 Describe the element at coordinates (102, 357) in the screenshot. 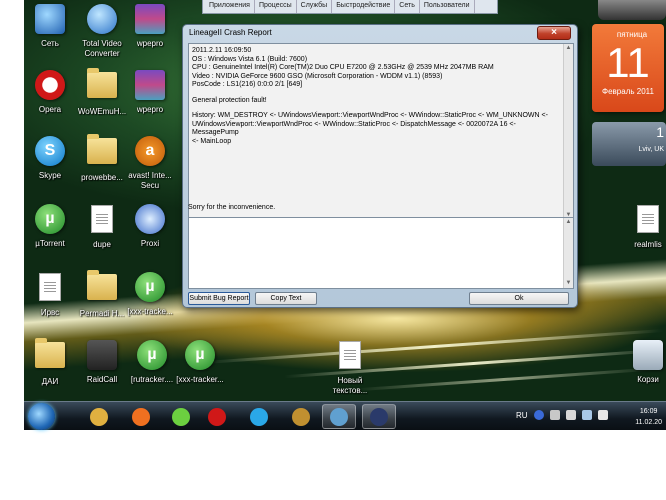

I see `raidcall-icon` at that location.